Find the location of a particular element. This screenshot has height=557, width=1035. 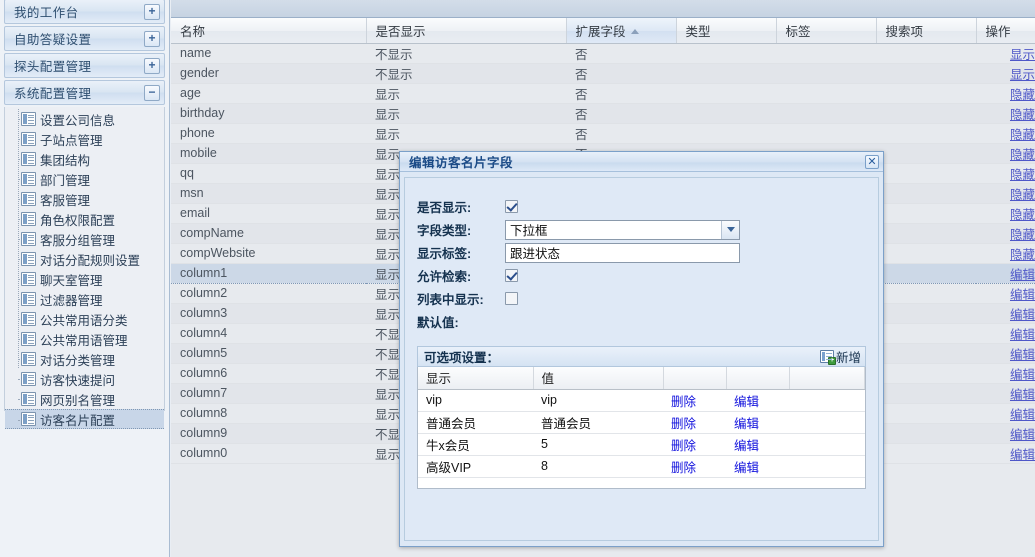

column-header-5: 搜索项 is located at coordinates (926, 31).